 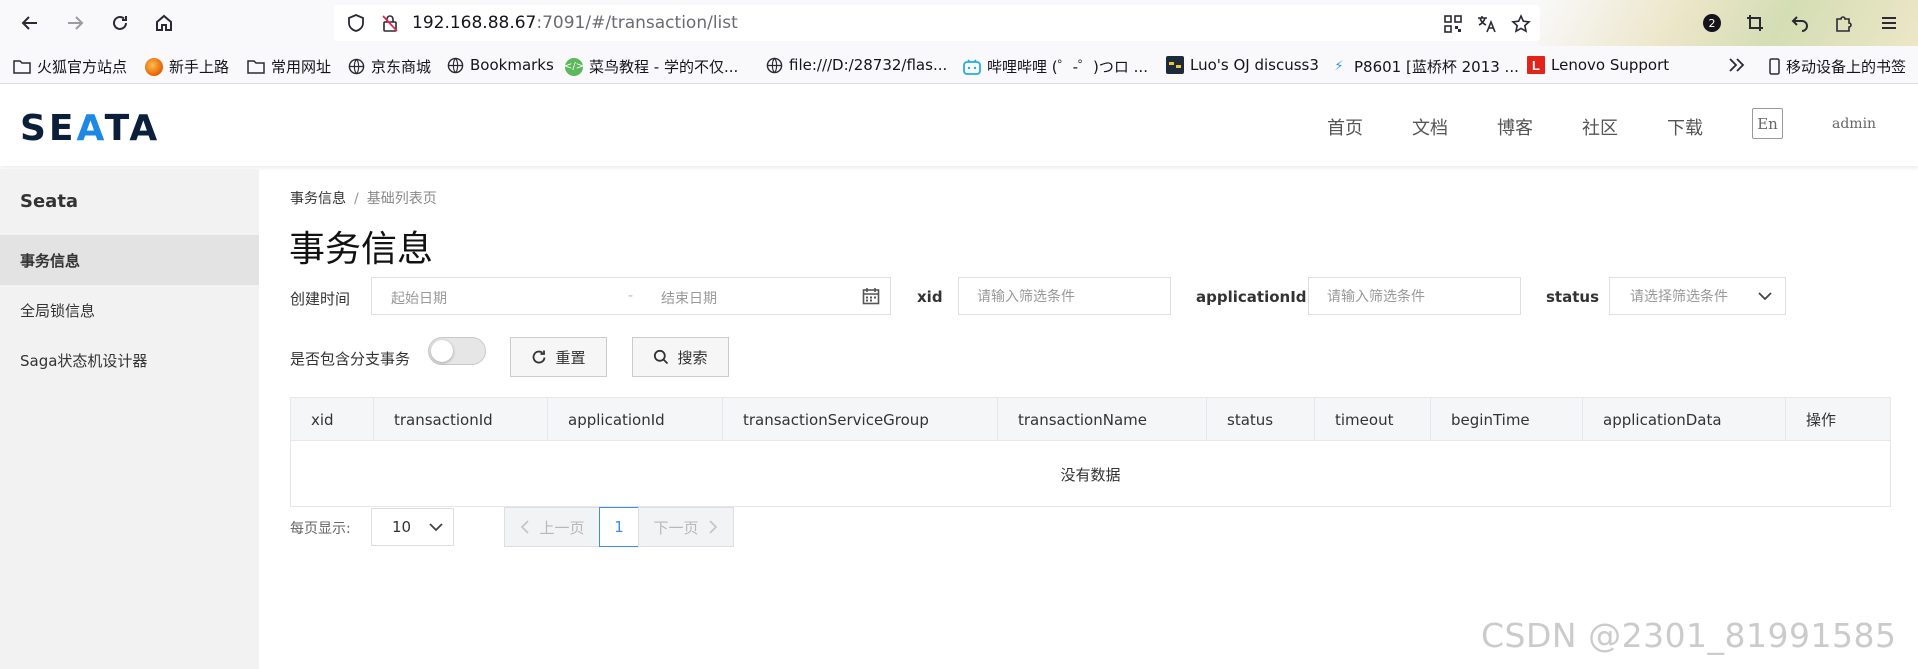 I want to click on toggle-knob, so click(x=442, y=351).